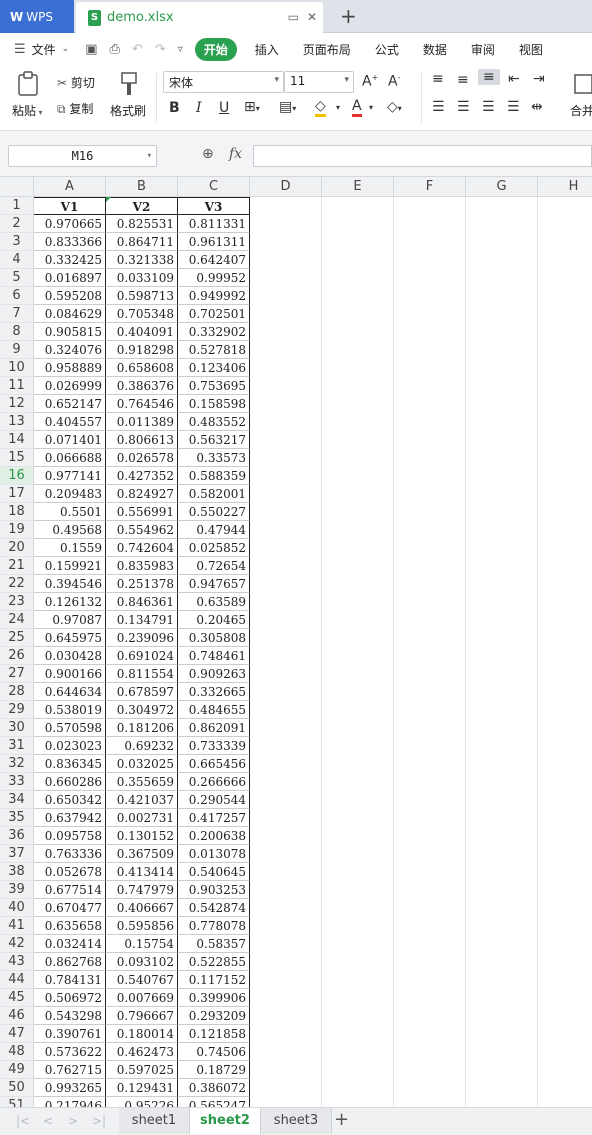 The height and width of the screenshot is (1135, 592). Describe the element at coordinates (17, 890) in the screenshot. I see `row-header: 39` at that location.